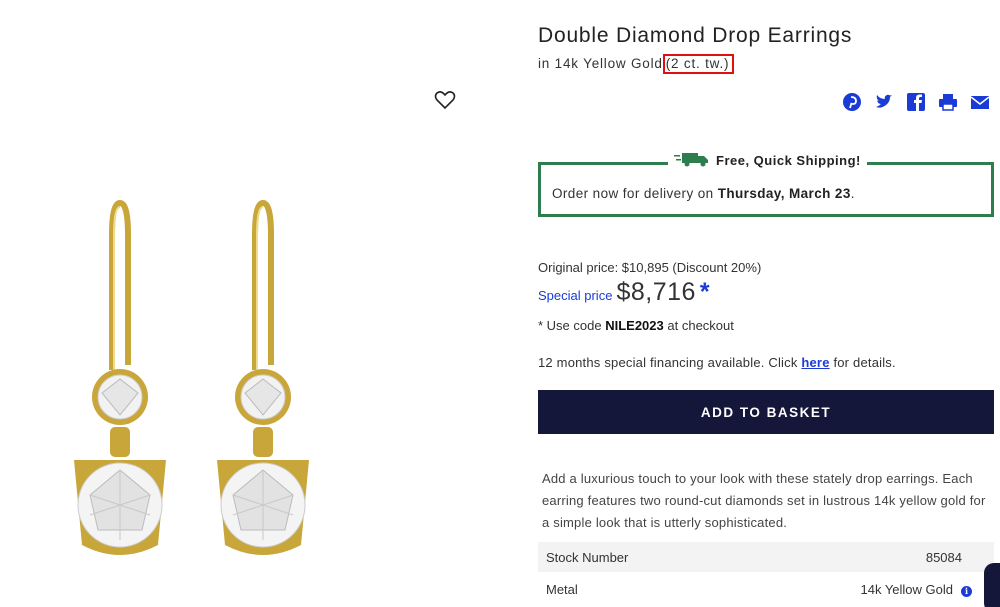  What do you see at coordinates (906, 589) in the screenshot?
I see `spec-value: 14k Yellow Gold` at bounding box center [906, 589].